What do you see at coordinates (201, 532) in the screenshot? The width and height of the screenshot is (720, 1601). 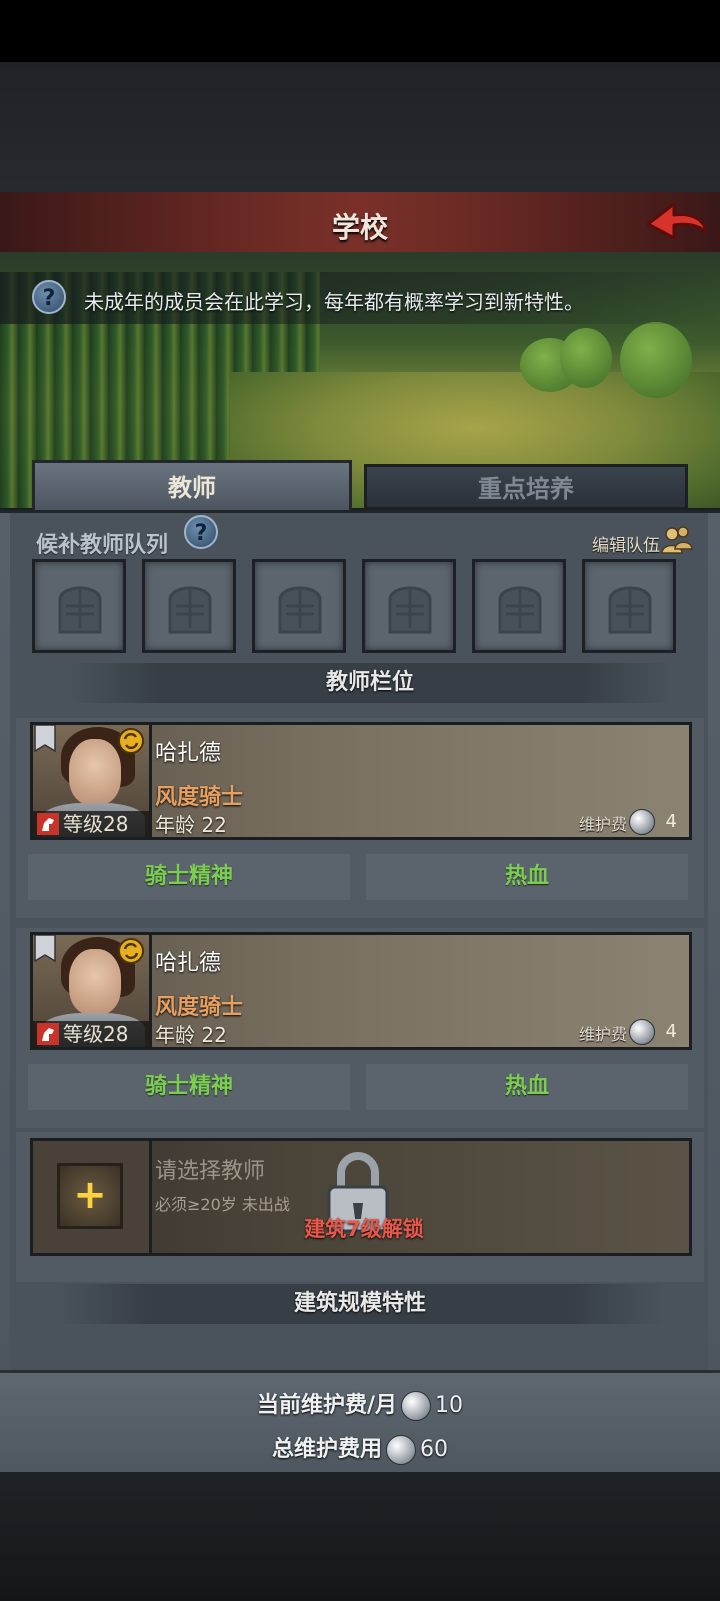 I see `reserve-help-icon: ?` at bounding box center [201, 532].